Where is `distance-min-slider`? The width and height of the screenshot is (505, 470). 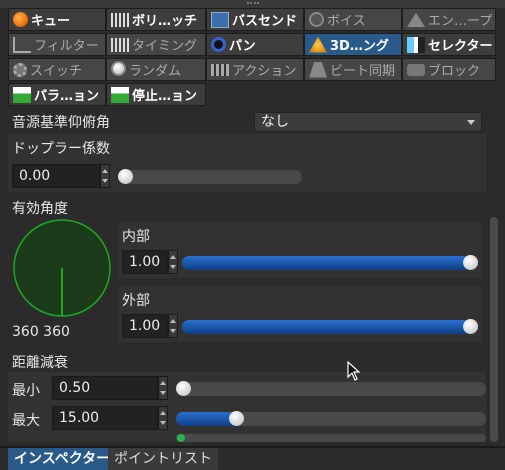 distance-min-slider is located at coordinates (331, 388).